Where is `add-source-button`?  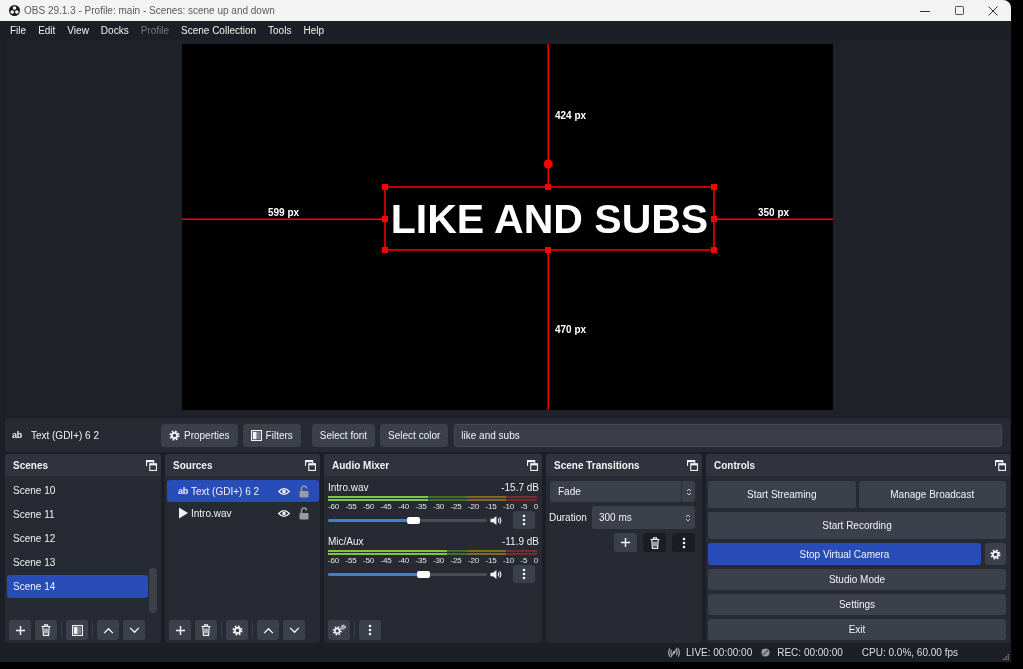 add-source-button is located at coordinates (180, 630).